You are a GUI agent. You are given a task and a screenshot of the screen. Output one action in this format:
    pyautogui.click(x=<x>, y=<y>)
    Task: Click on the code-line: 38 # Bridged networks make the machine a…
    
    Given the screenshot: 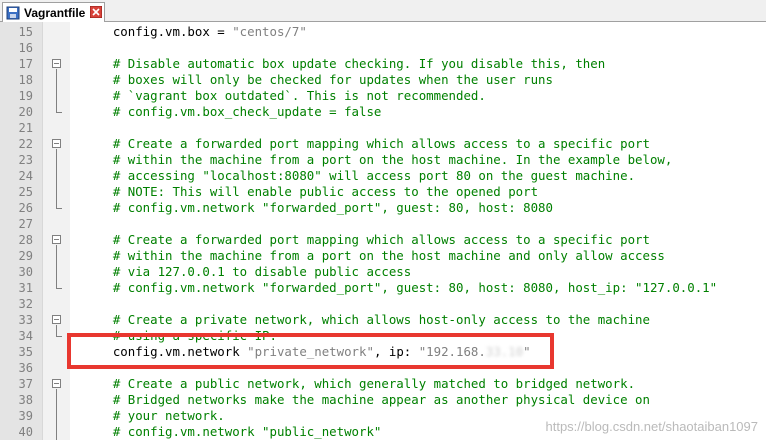 What is the action you would take?
    pyautogui.click(x=383, y=400)
    